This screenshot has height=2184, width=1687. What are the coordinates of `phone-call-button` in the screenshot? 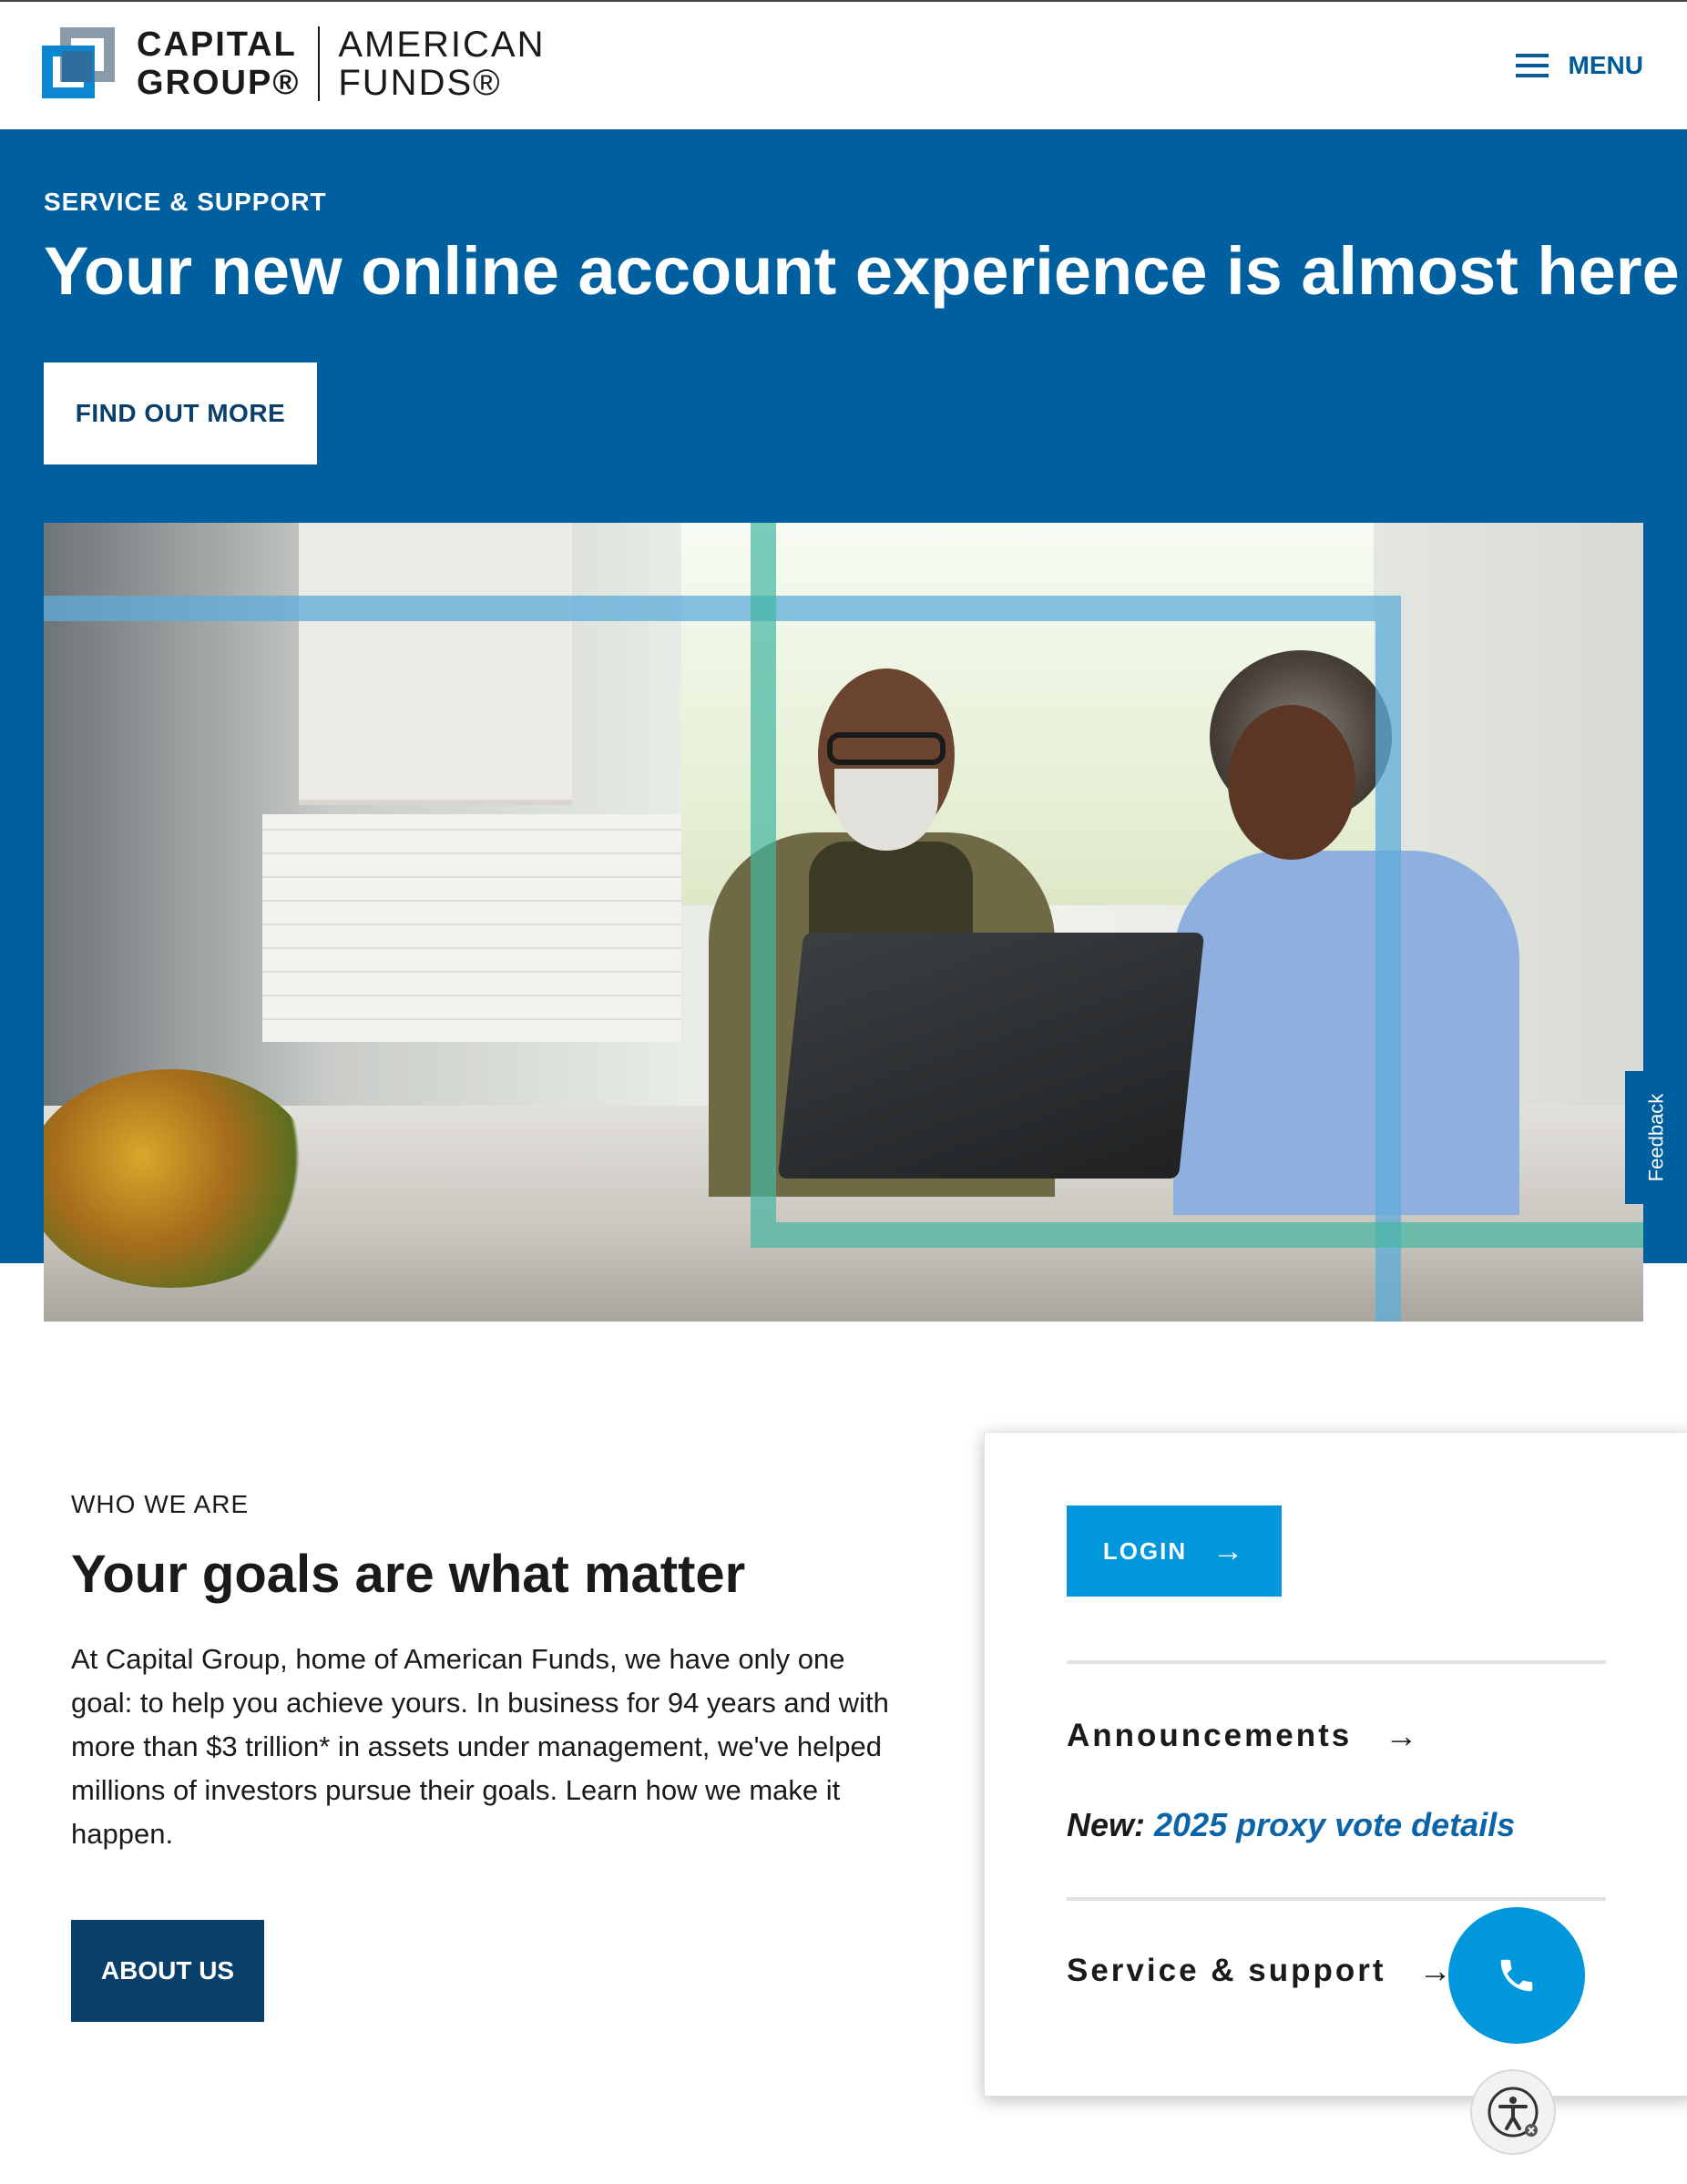 It's located at (1517, 1976).